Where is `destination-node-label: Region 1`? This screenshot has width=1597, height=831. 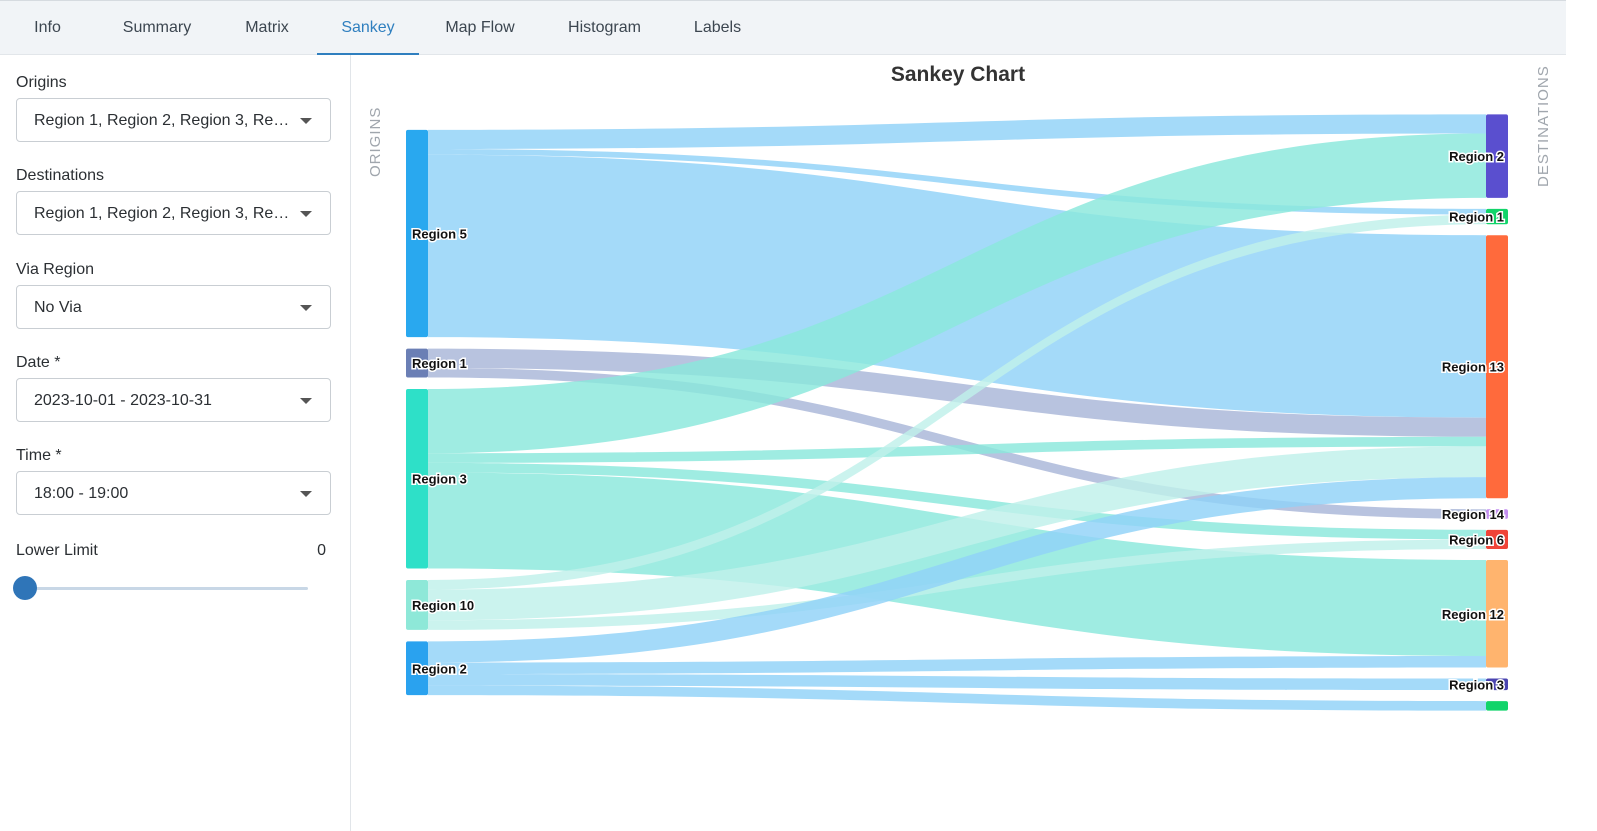
destination-node-label: Region 1 is located at coordinates (1476, 217).